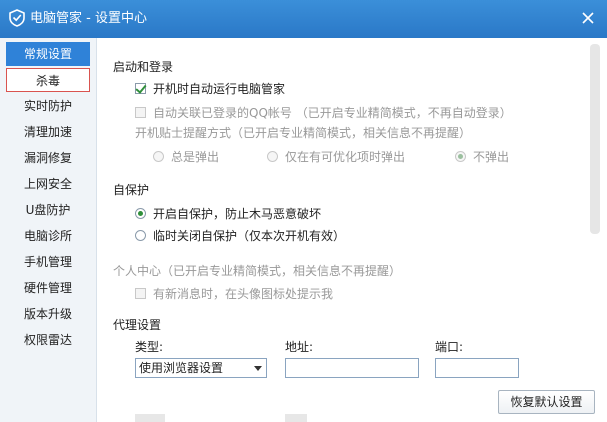  What do you see at coordinates (345, 157) in the screenshot?
I see `tip-mode-when-optimizable-label: 仅在有可优化项时弹出` at bounding box center [345, 157].